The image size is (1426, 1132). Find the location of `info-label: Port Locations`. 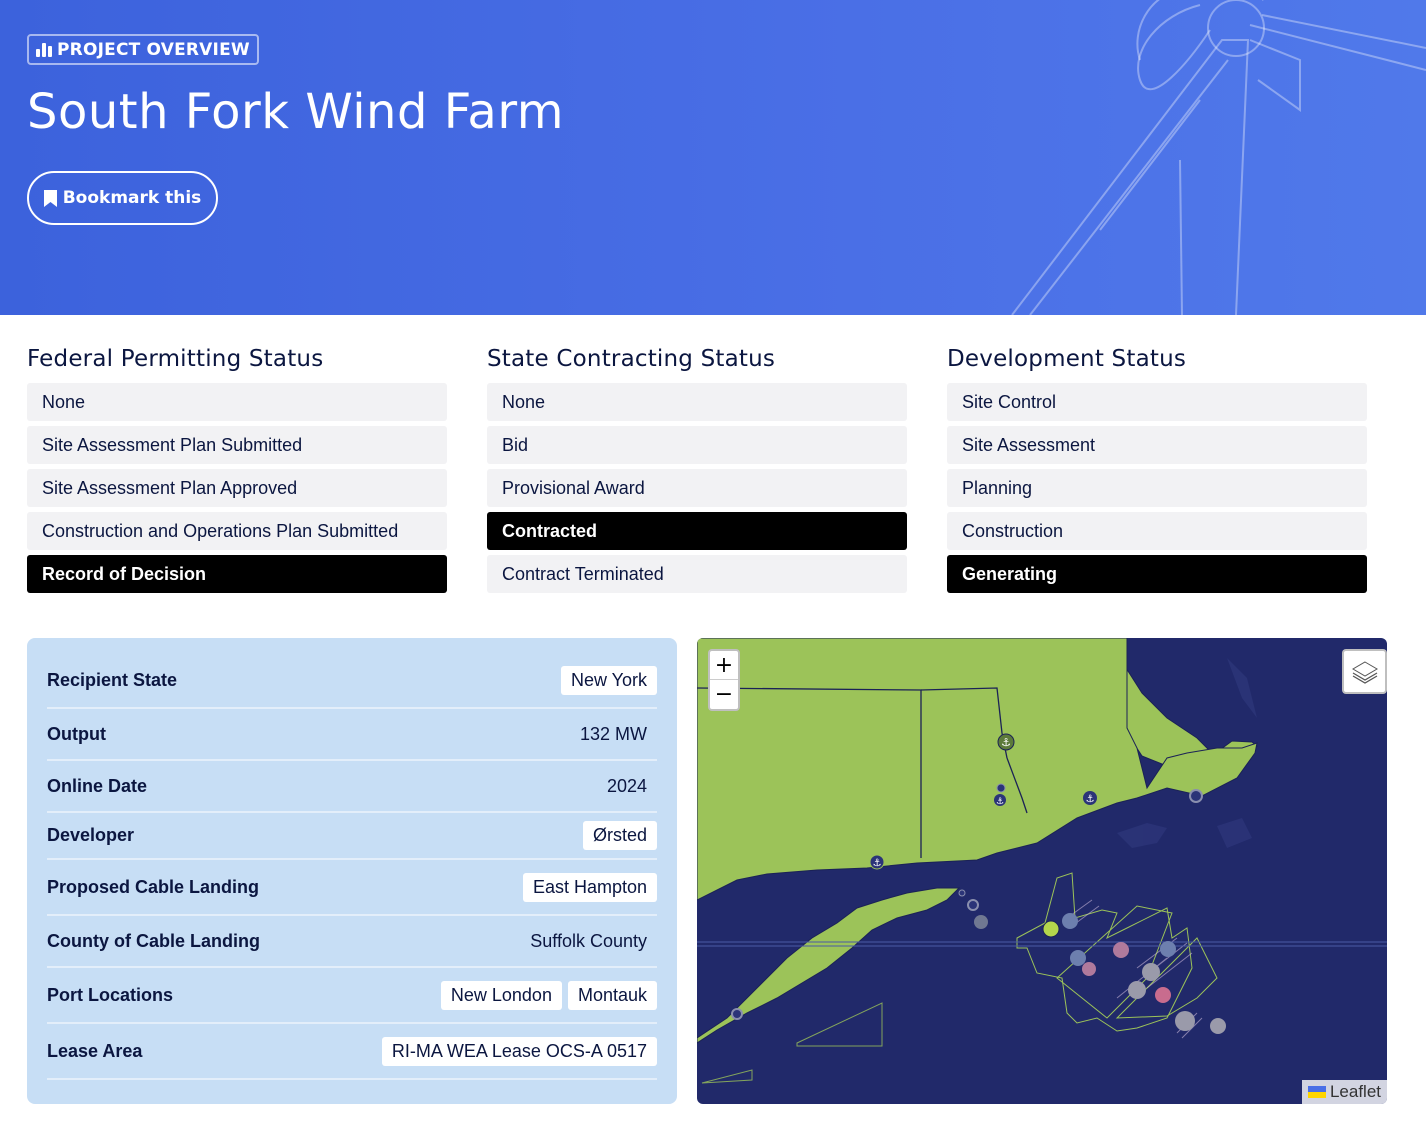

info-label: Port Locations is located at coordinates (110, 994).